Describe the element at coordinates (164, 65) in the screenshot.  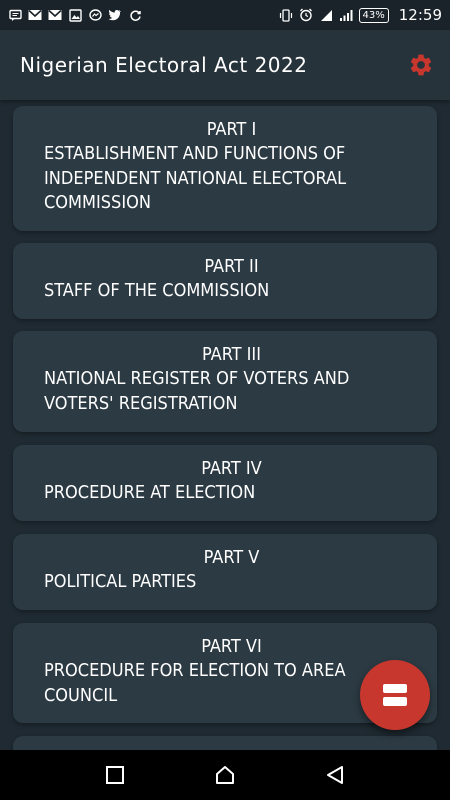
I see `app-title: Nigerian Electoral Act 2022` at that location.